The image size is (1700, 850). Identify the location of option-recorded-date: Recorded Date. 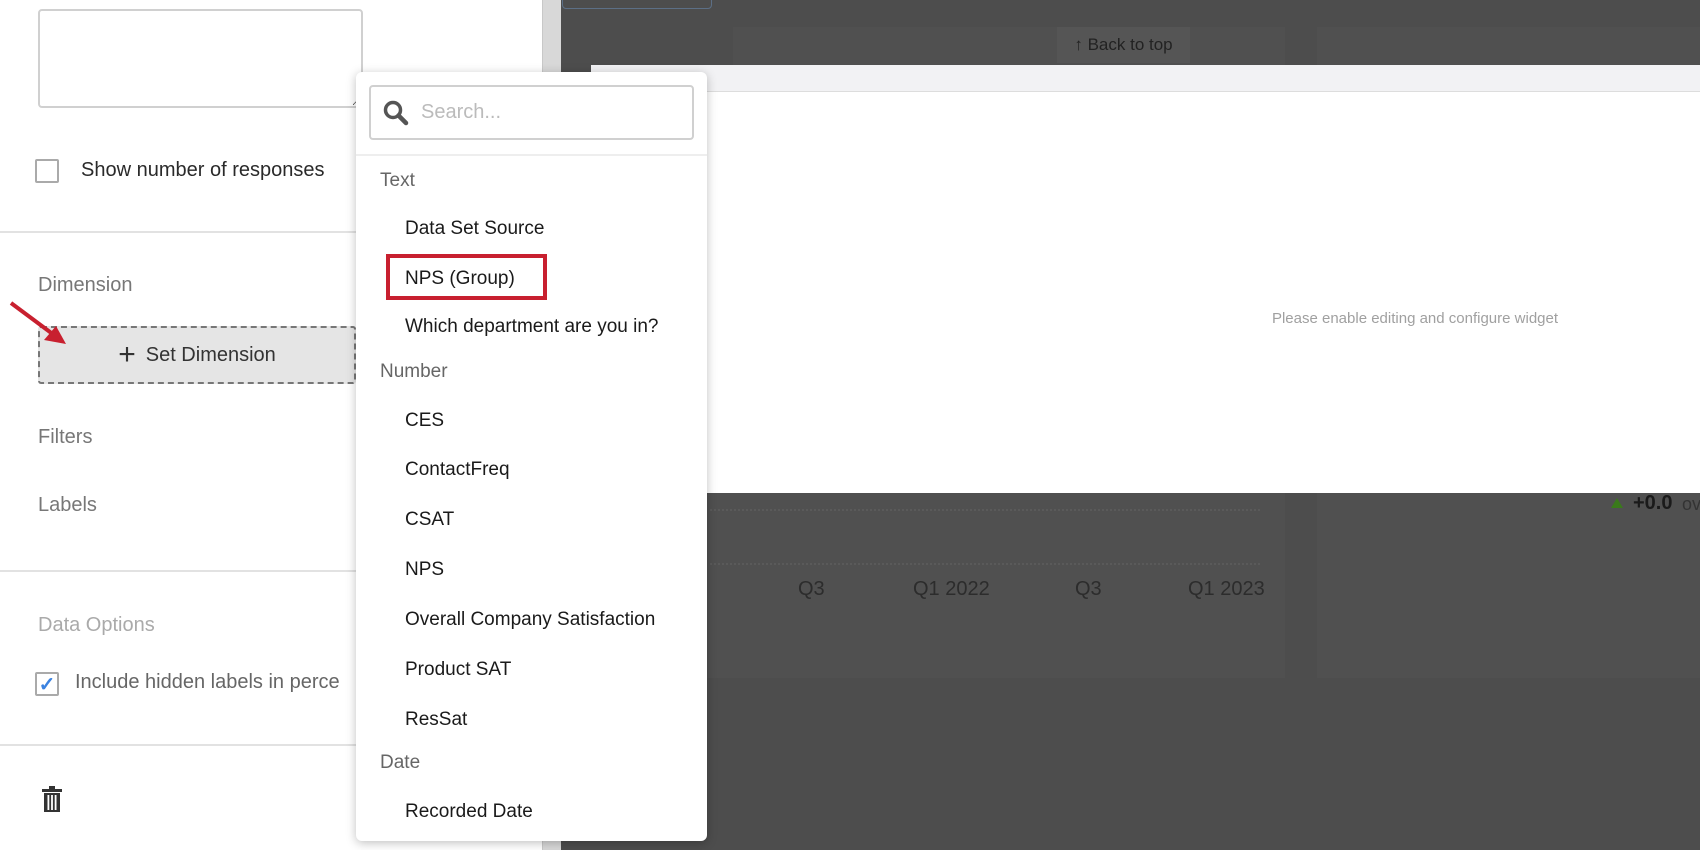
(469, 812).